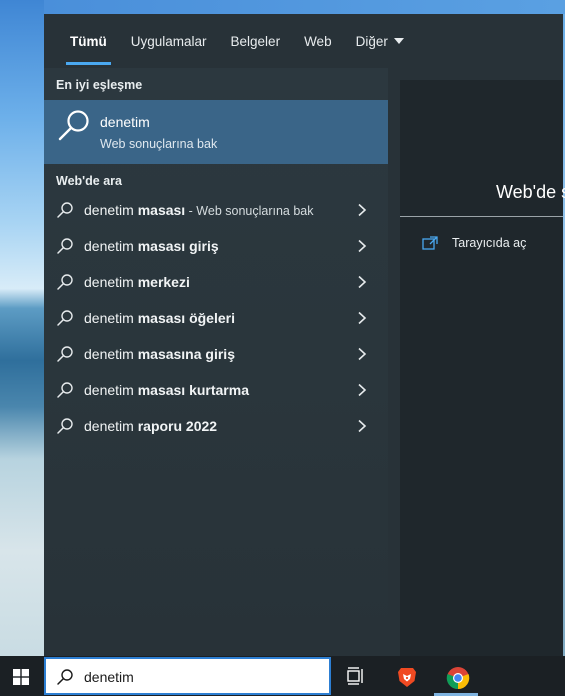 Image resolution: width=565 pixels, height=696 pixels. I want to click on web-search-label: Web'de ara, so click(89, 181).